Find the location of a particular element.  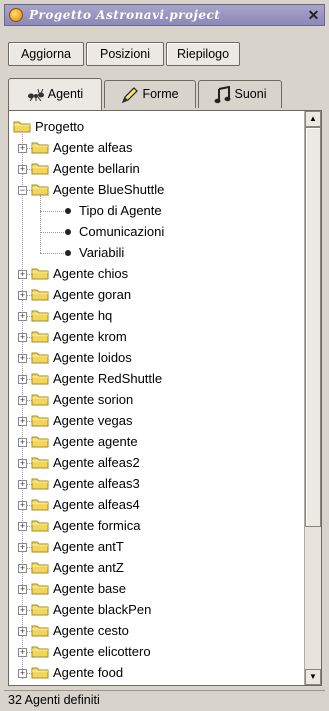

tree-item-agent: Agente RedShuttle is located at coordinates (96, 379).